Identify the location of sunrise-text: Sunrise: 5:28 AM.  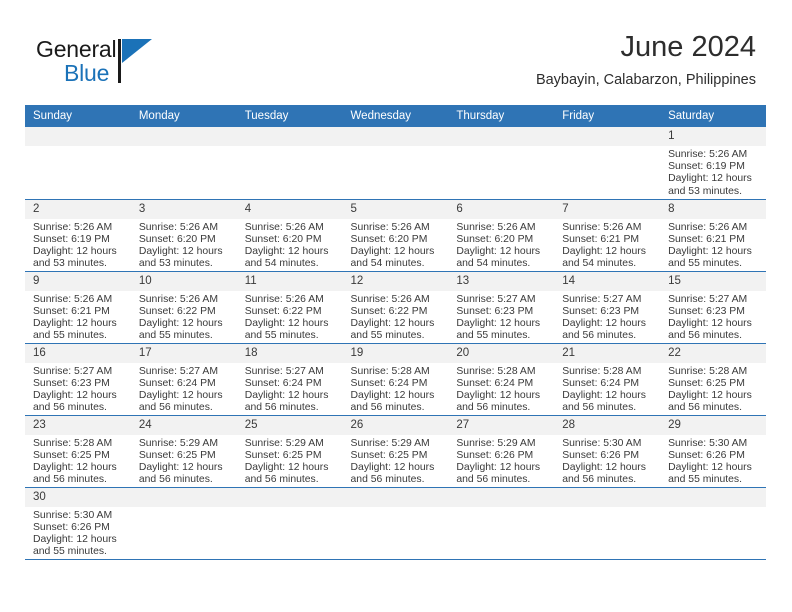
(708, 371).